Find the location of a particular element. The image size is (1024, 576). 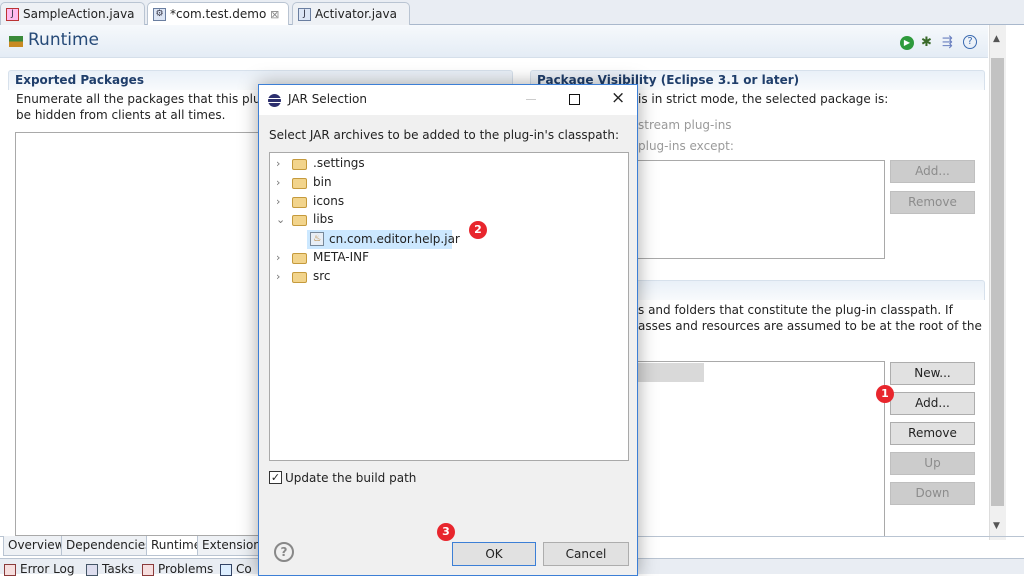

ok-button: OK is located at coordinates (494, 554).